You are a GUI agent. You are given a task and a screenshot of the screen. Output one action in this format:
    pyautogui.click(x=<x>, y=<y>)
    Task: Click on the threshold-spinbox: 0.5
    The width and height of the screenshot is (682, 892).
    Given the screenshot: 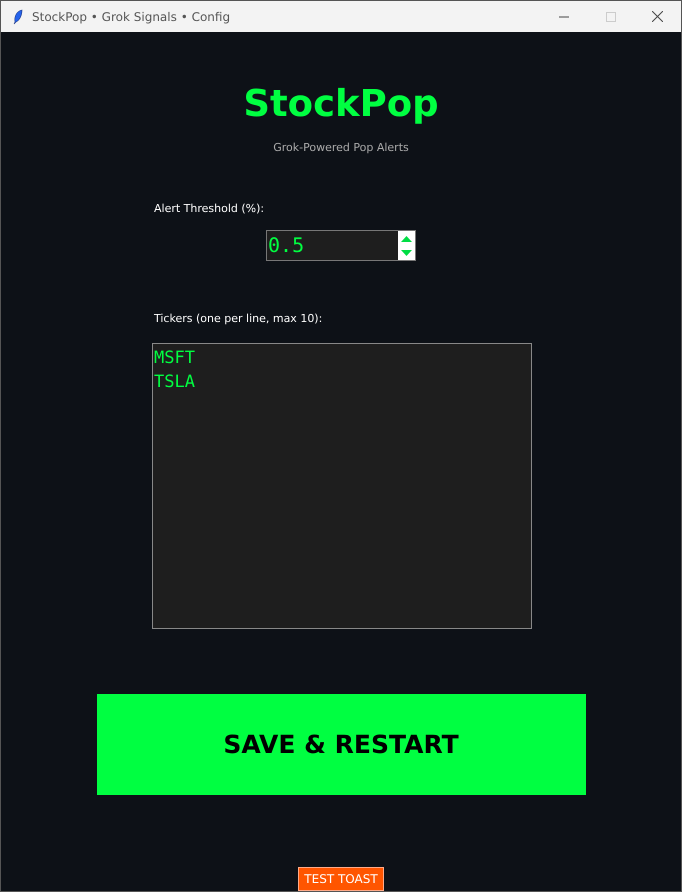 What is the action you would take?
    pyautogui.click(x=341, y=245)
    